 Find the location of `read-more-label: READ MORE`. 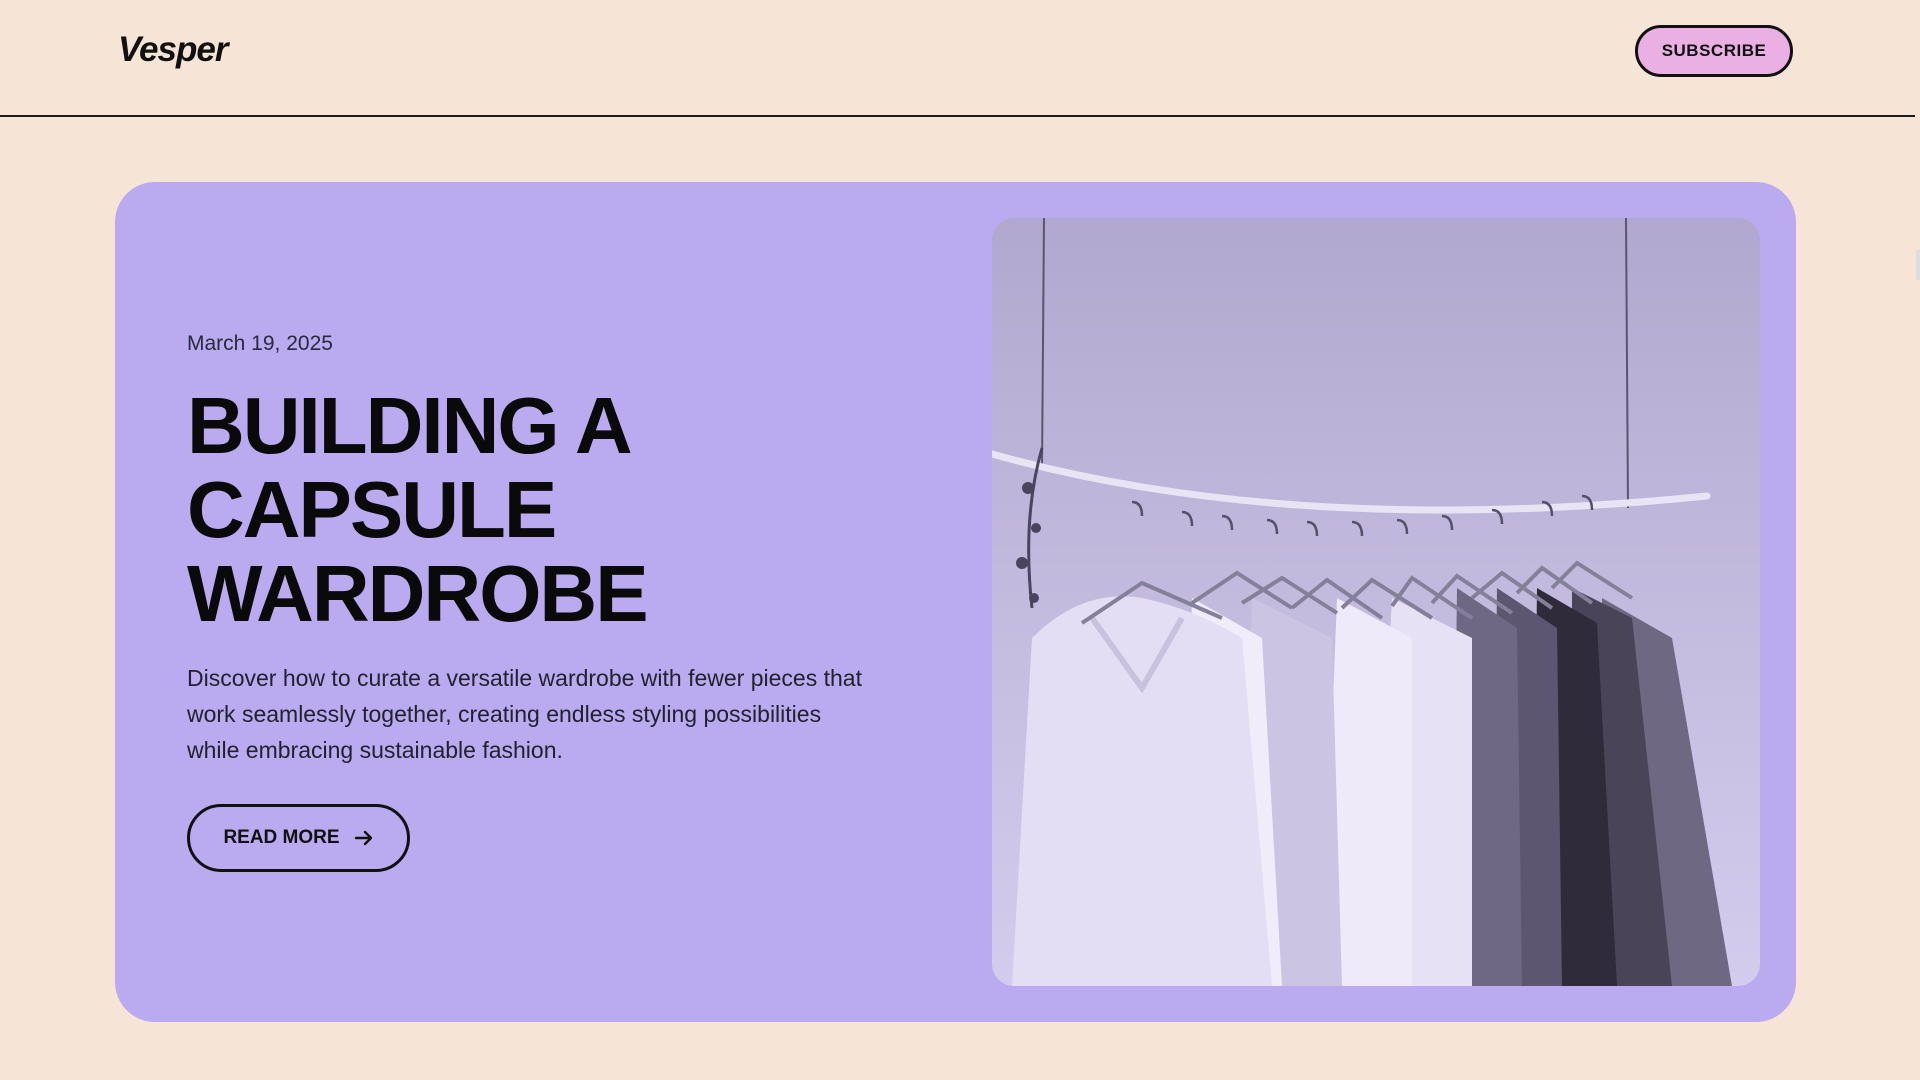

read-more-label: READ MORE is located at coordinates (281, 837).